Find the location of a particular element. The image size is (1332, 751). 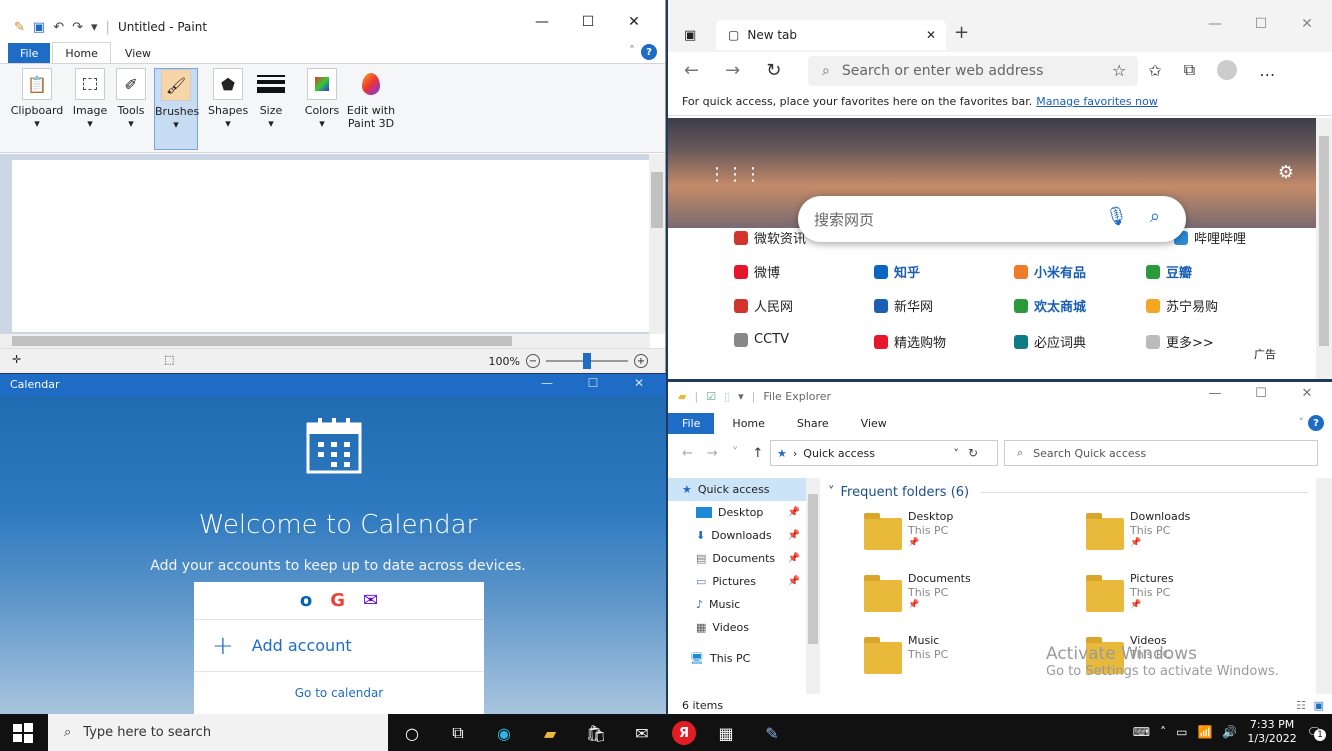

clipboard-group: 📋 Clipboard ▾ is located at coordinates (37, 109).